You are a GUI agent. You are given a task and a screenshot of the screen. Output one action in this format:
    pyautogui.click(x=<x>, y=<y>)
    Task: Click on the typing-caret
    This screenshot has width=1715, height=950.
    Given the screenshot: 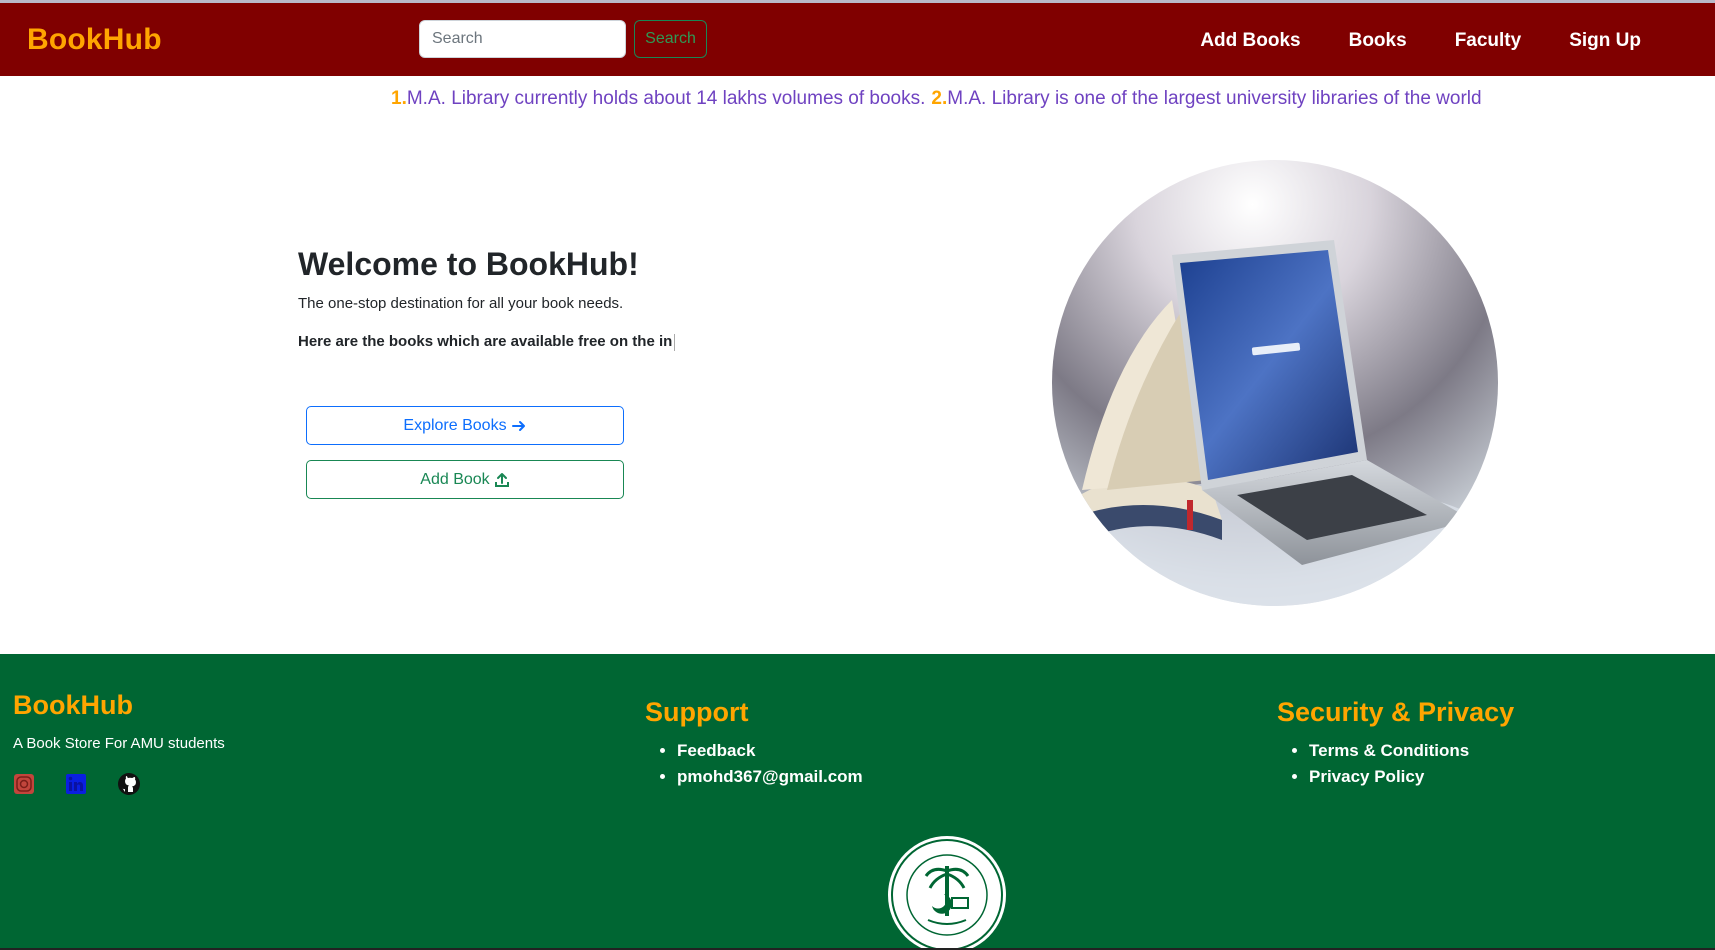 What is the action you would take?
    pyautogui.click(x=675, y=342)
    